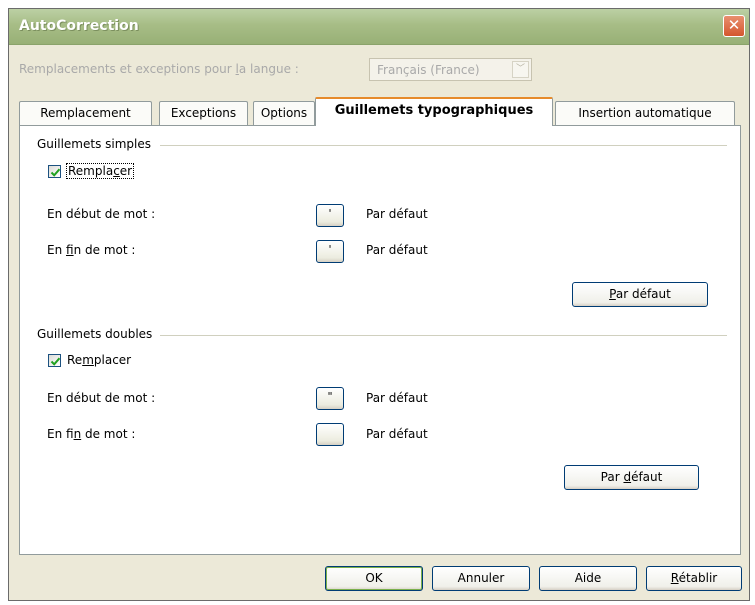 This screenshot has width=755, height=605. What do you see at coordinates (374, 578) in the screenshot?
I see `ok-button: OK` at bounding box center [374, 578].